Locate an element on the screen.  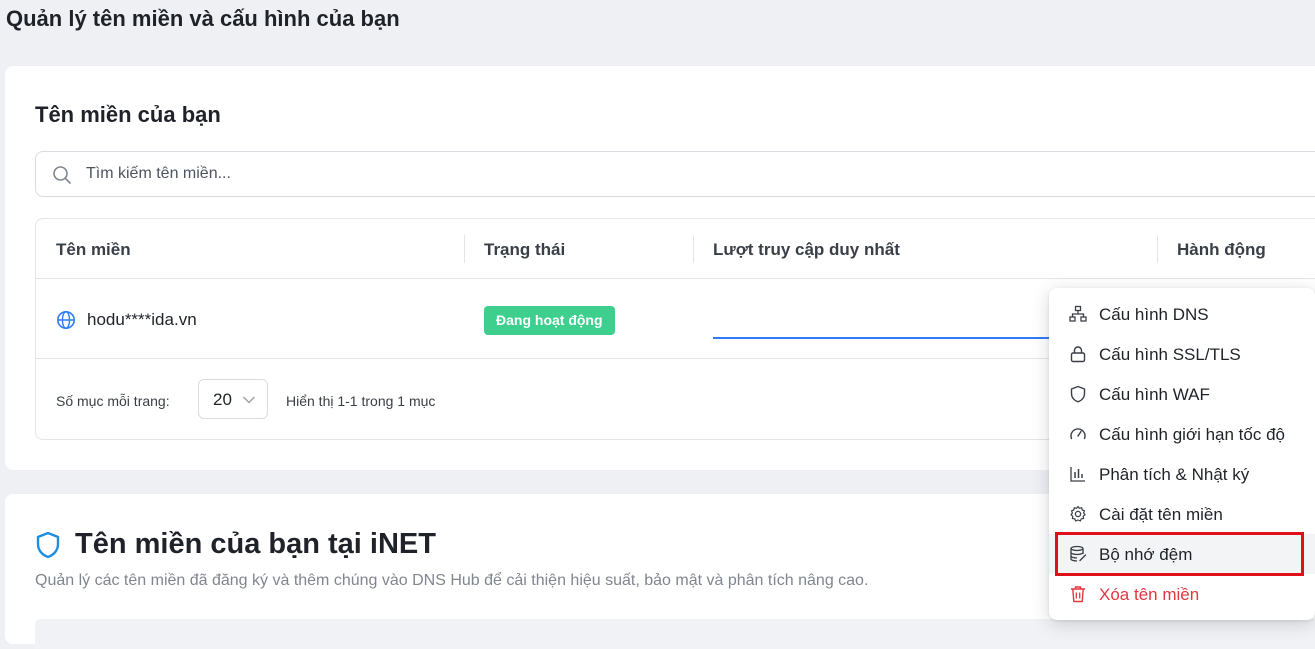
search-icon is located at coordinates (62, 175).